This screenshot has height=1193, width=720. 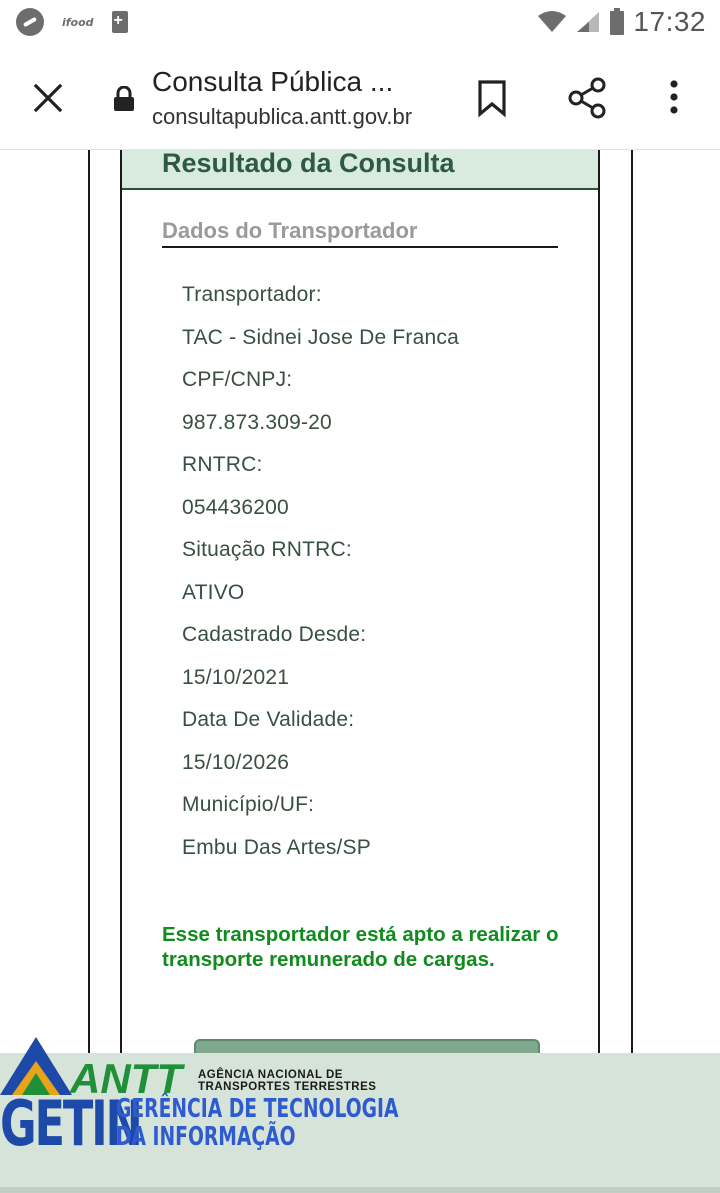 I want to click on battery-saver-icon, so click(x=119, y=22).